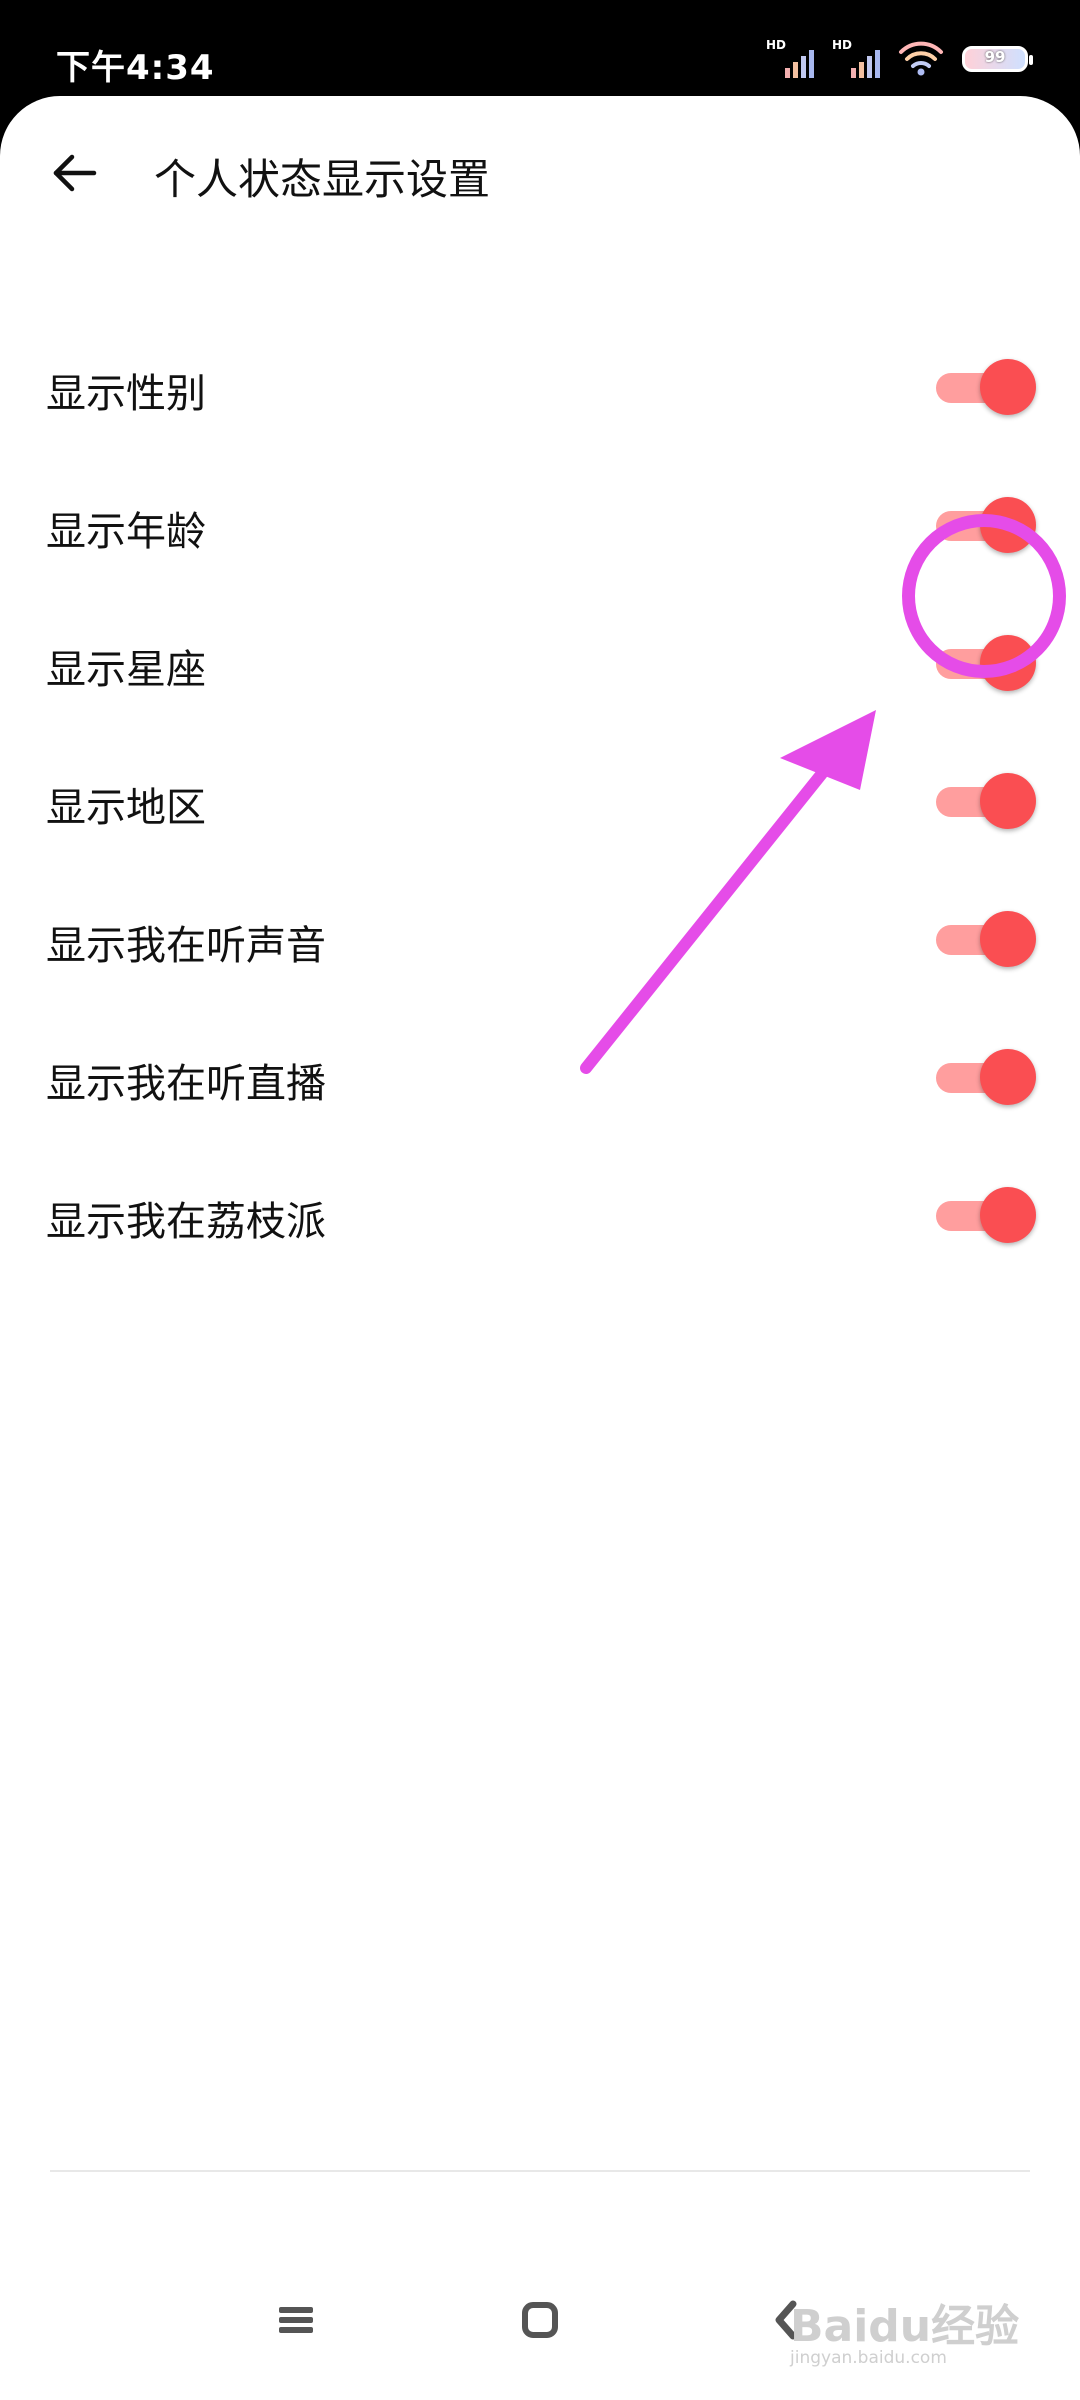 The image size is (1080, 2400). What do you see at coordinates (186, 1084) in the screenshot?
I see `setting-label: 显示我在听直播` at bounding box center [186, 1084].